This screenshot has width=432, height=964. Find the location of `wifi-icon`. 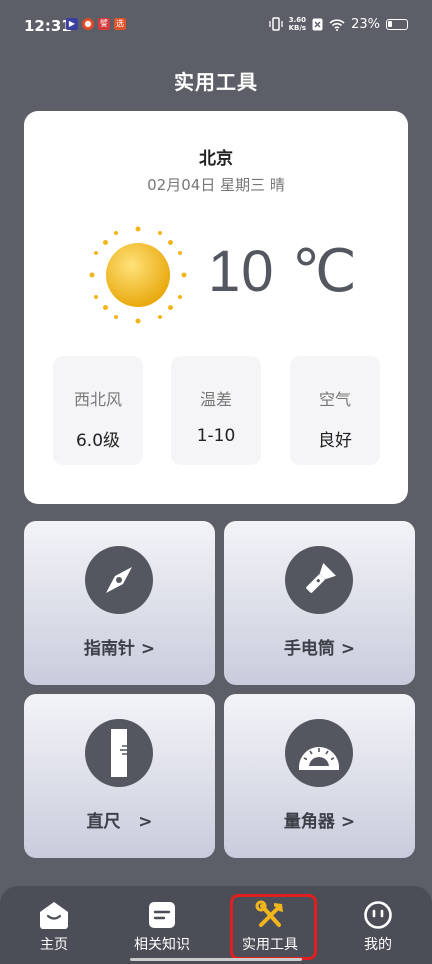

wifi-icon is located at coordinates (337, 24).